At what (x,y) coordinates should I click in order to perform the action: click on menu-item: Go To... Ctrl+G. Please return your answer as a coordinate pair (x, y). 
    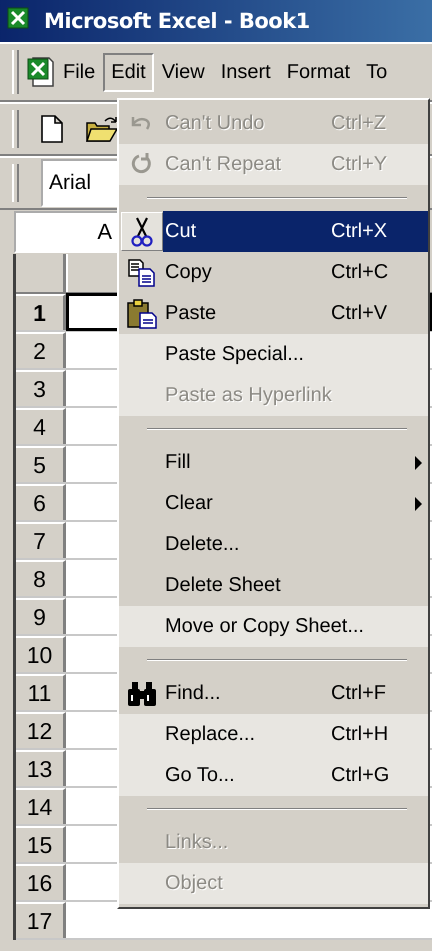
    Looking at the image, I should click on (273, 775).